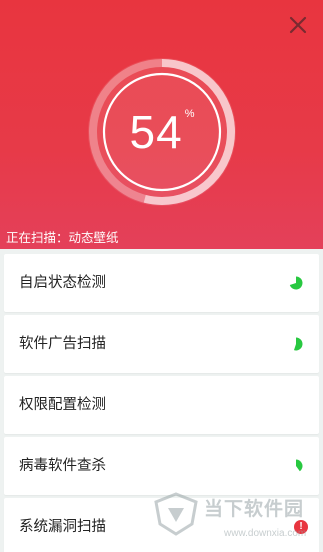 This screenshot has height=552, width=323. Describe the element at coordinates (161, 525) in the screenshot. I see `check-item-vulnerability-scan: 系统漏洞扫描` at that location.